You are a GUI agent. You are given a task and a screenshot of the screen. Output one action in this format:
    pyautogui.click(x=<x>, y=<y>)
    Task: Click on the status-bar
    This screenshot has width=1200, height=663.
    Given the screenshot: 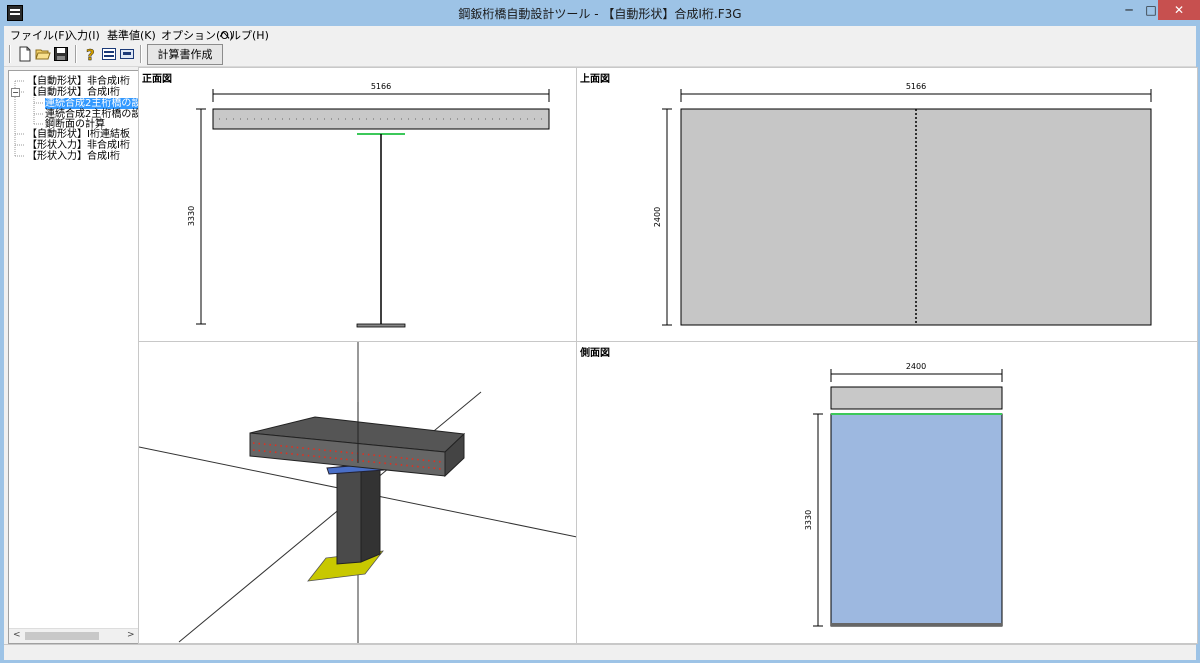 What is the action you would take?
    pyautogui.click(x=600, y=652)
    